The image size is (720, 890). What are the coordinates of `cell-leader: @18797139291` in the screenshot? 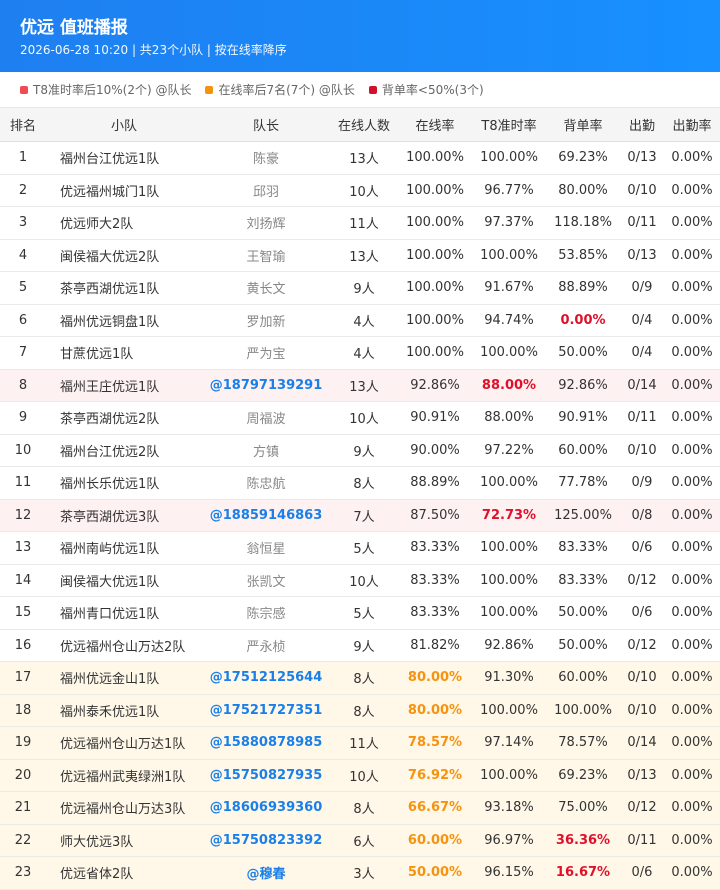 It's located at (266, 385).